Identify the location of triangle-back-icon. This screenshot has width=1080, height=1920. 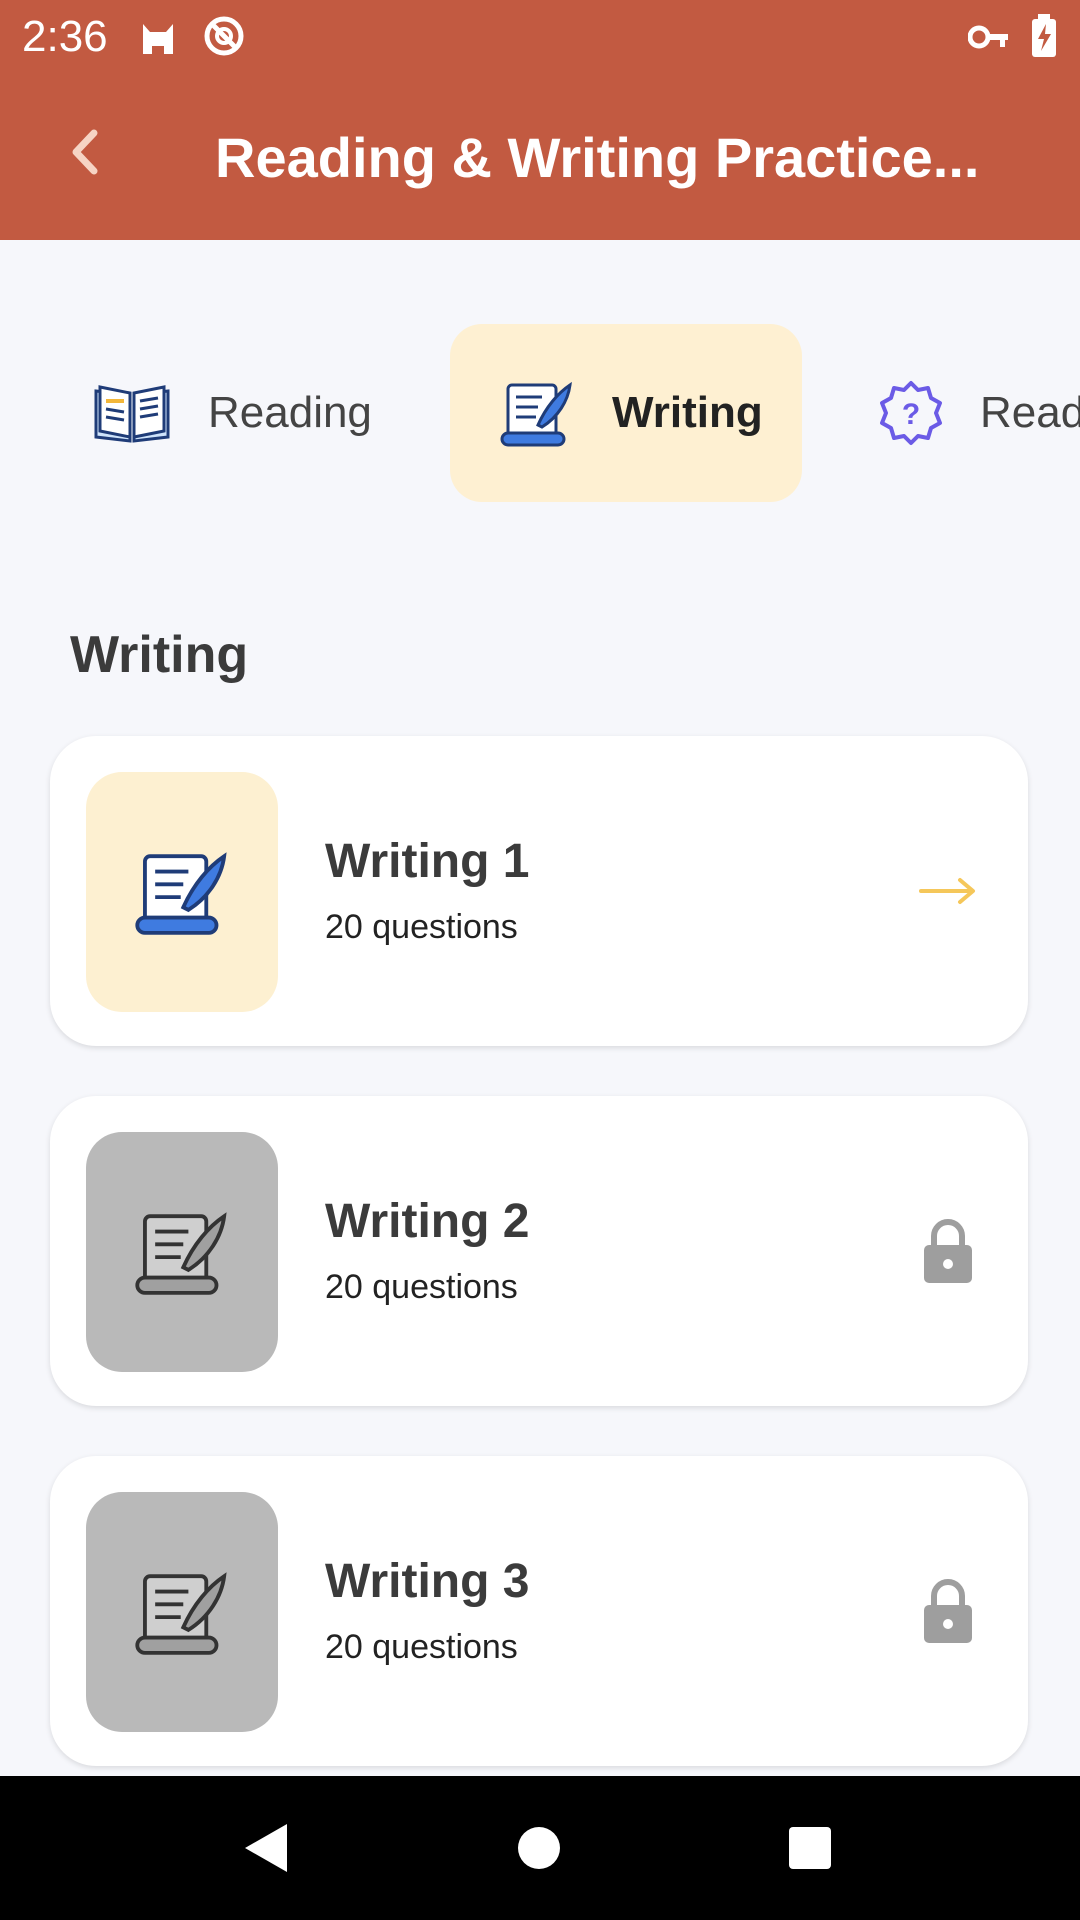
(266, 1848).